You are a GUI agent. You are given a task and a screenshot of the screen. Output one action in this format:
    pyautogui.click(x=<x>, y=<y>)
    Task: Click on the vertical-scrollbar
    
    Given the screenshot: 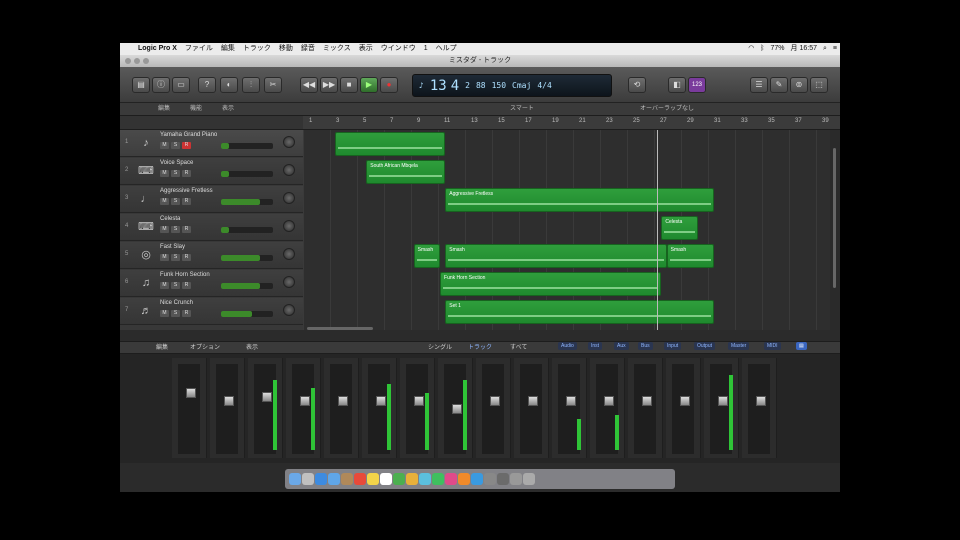 What is the action you would take?
    pyautogui.click(x=835, y=230)
    